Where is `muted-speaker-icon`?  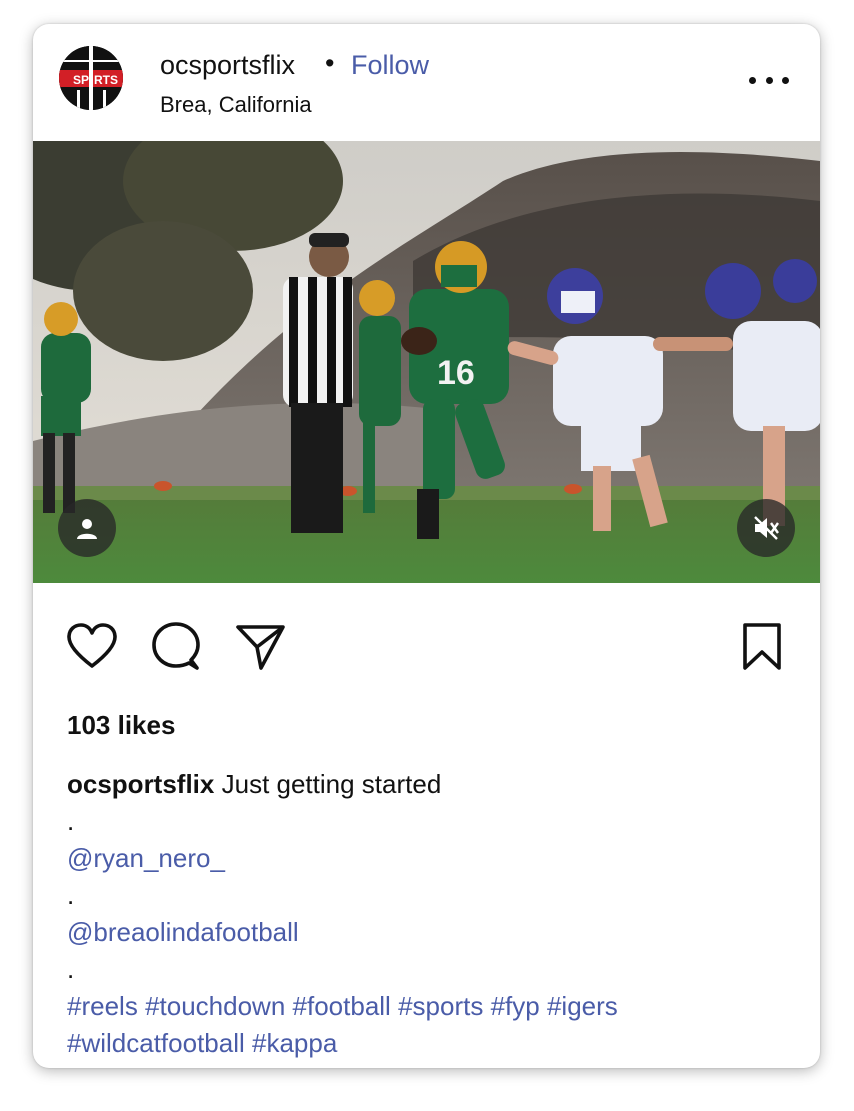 muted-speaker-icon is located at coordinates (766, 528).